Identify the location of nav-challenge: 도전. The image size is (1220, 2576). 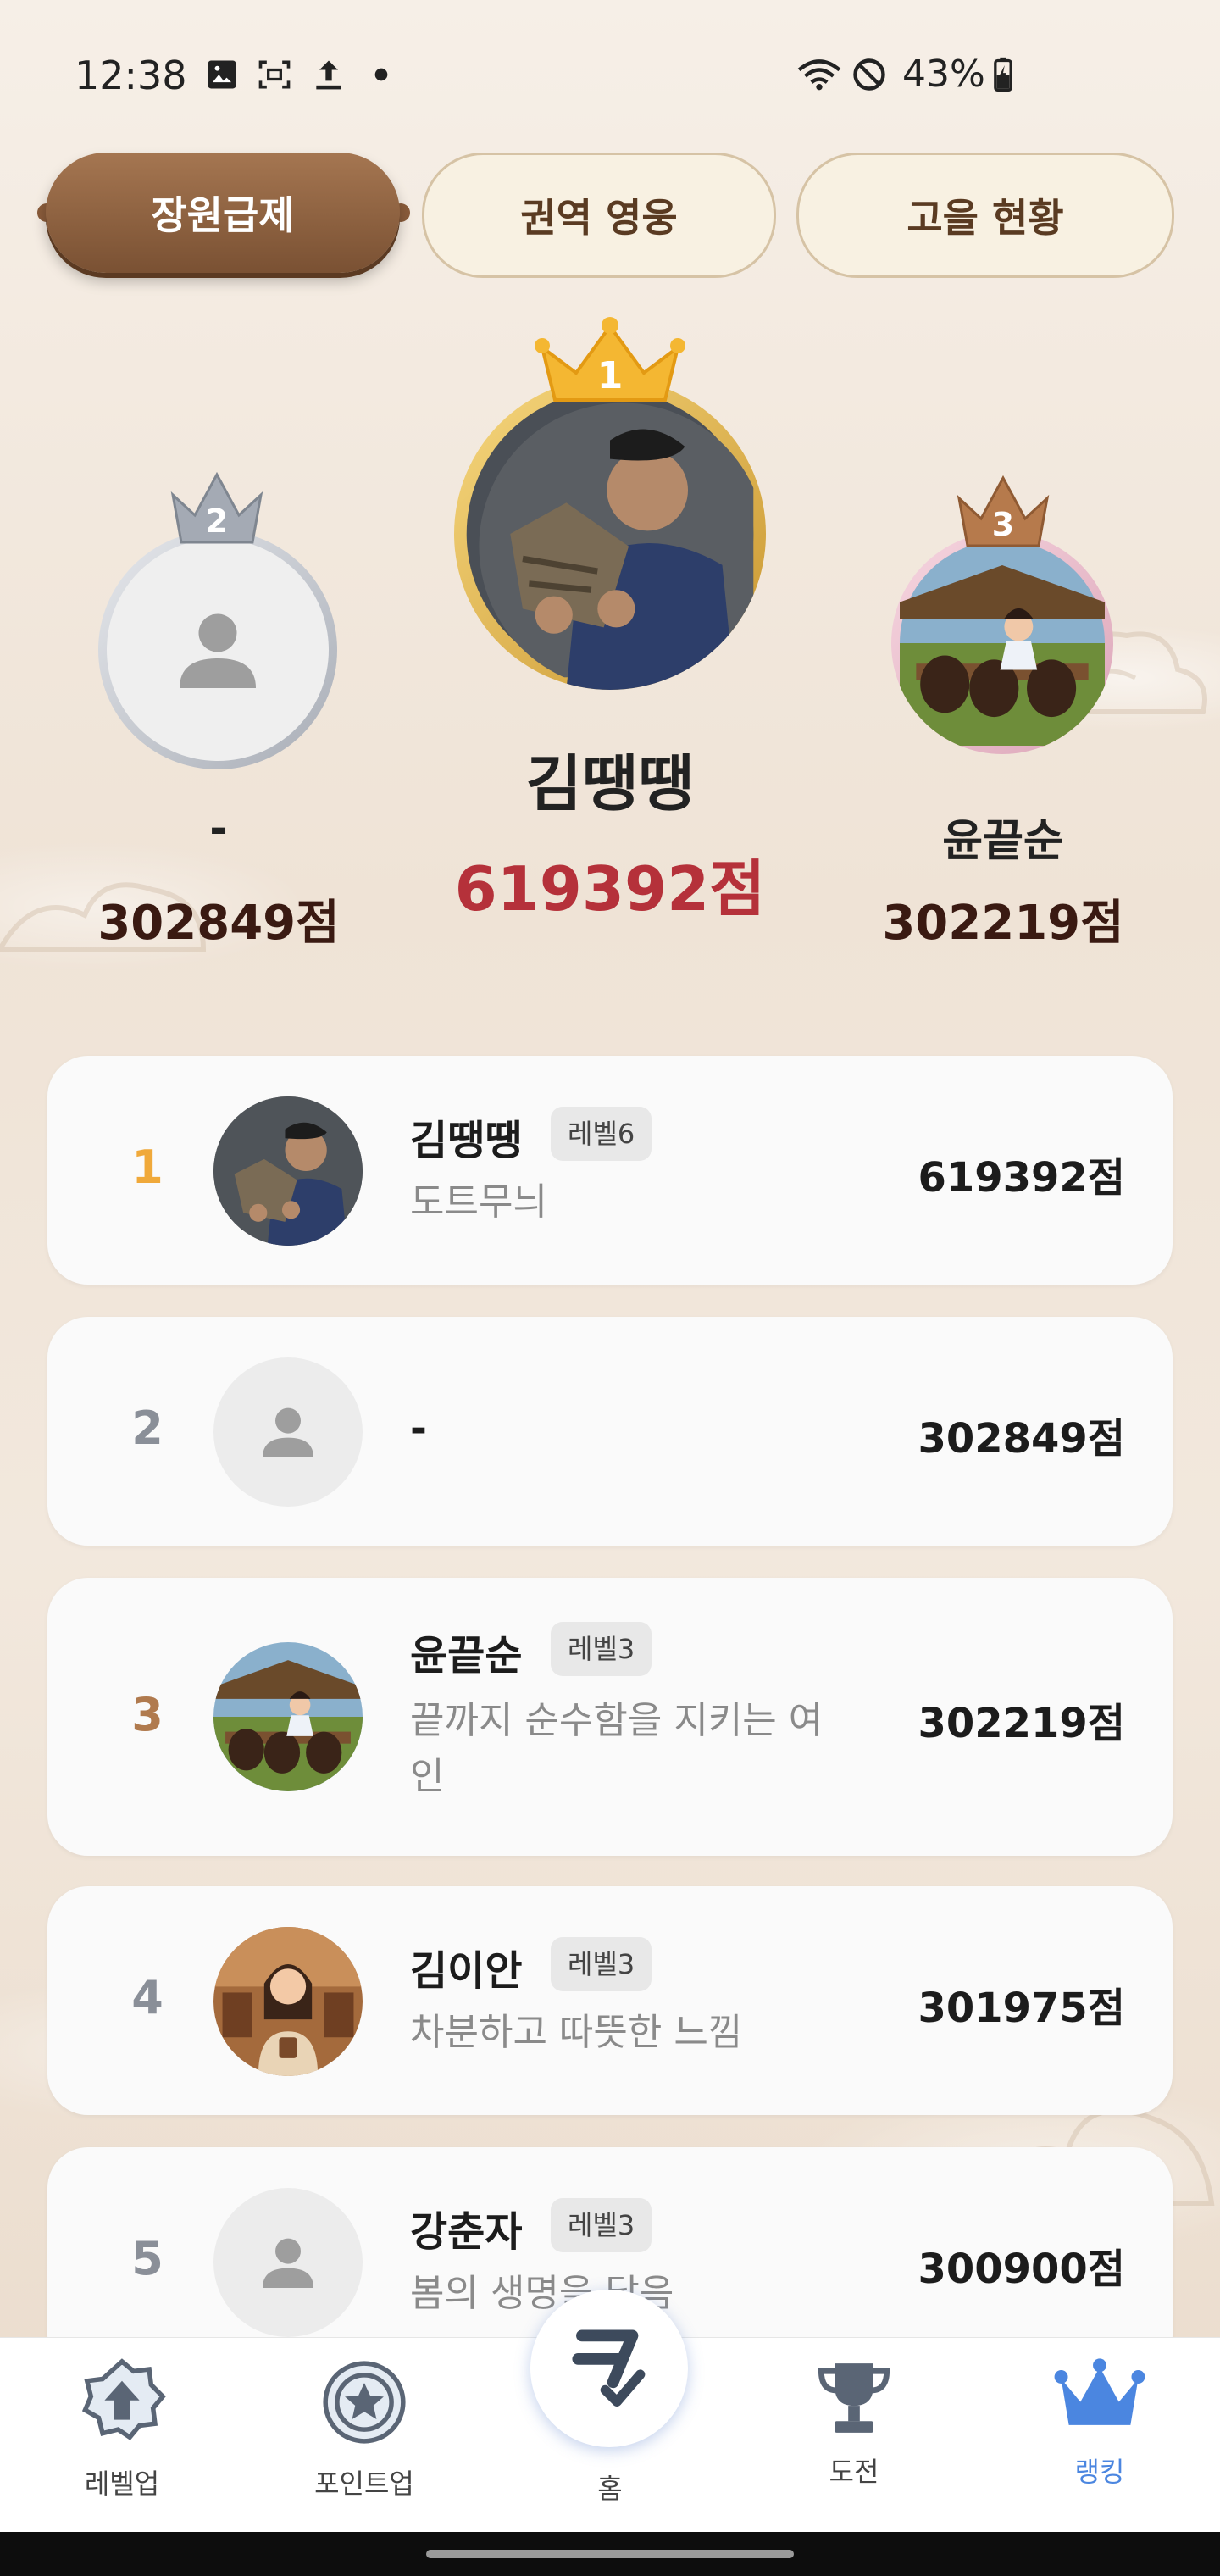
(854, 2422).